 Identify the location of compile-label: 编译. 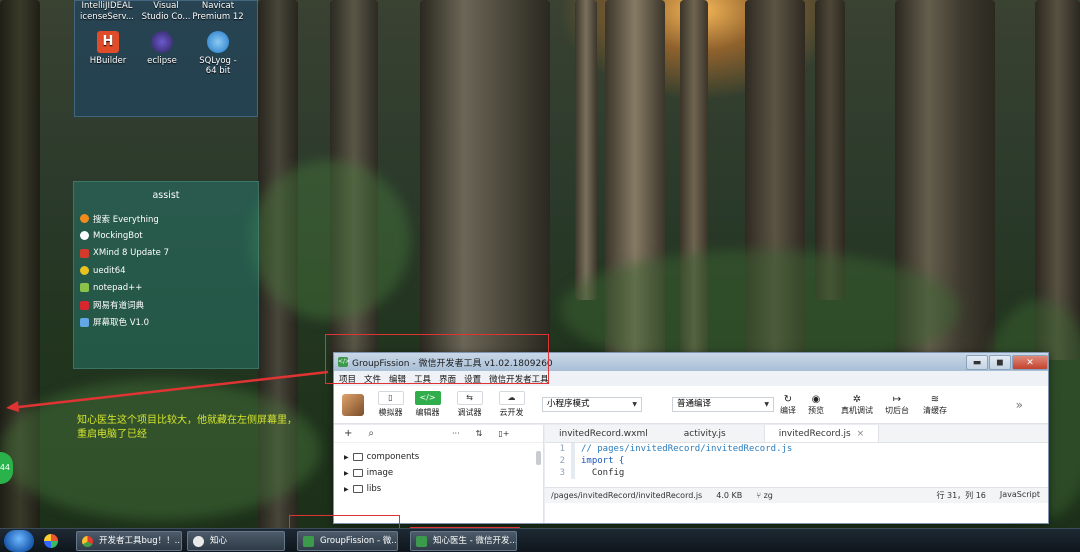
(788, 410).